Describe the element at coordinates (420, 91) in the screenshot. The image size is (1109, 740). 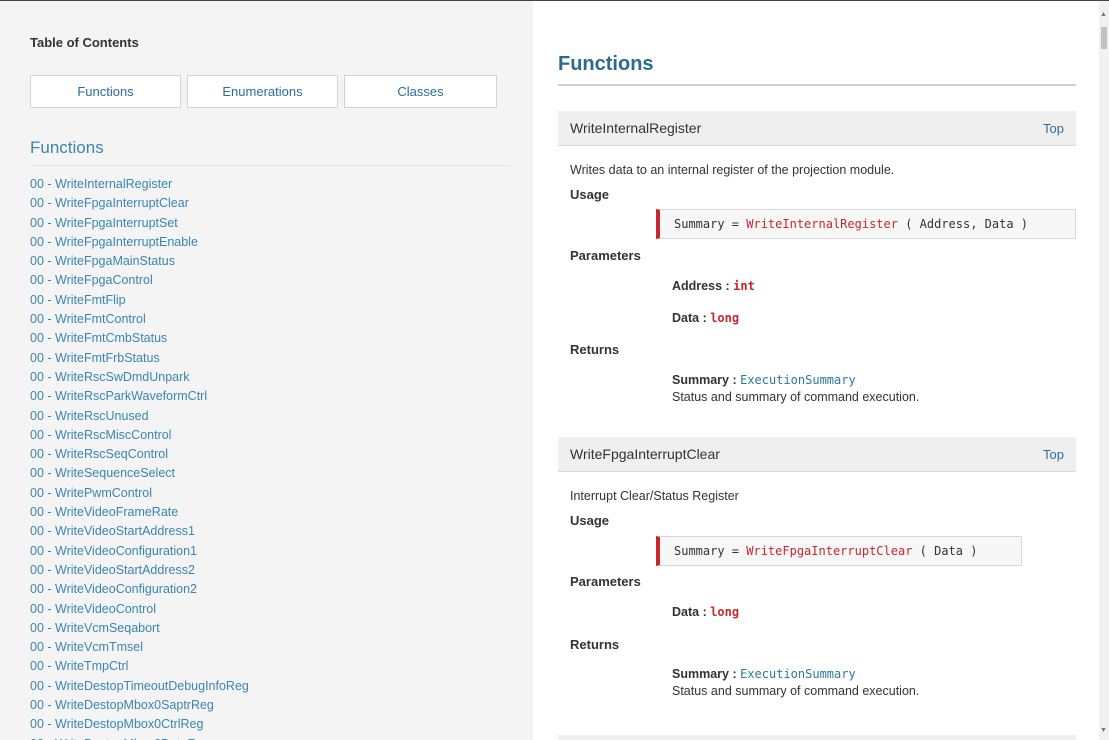
I see `toc-classes-button: Classes` at that location.